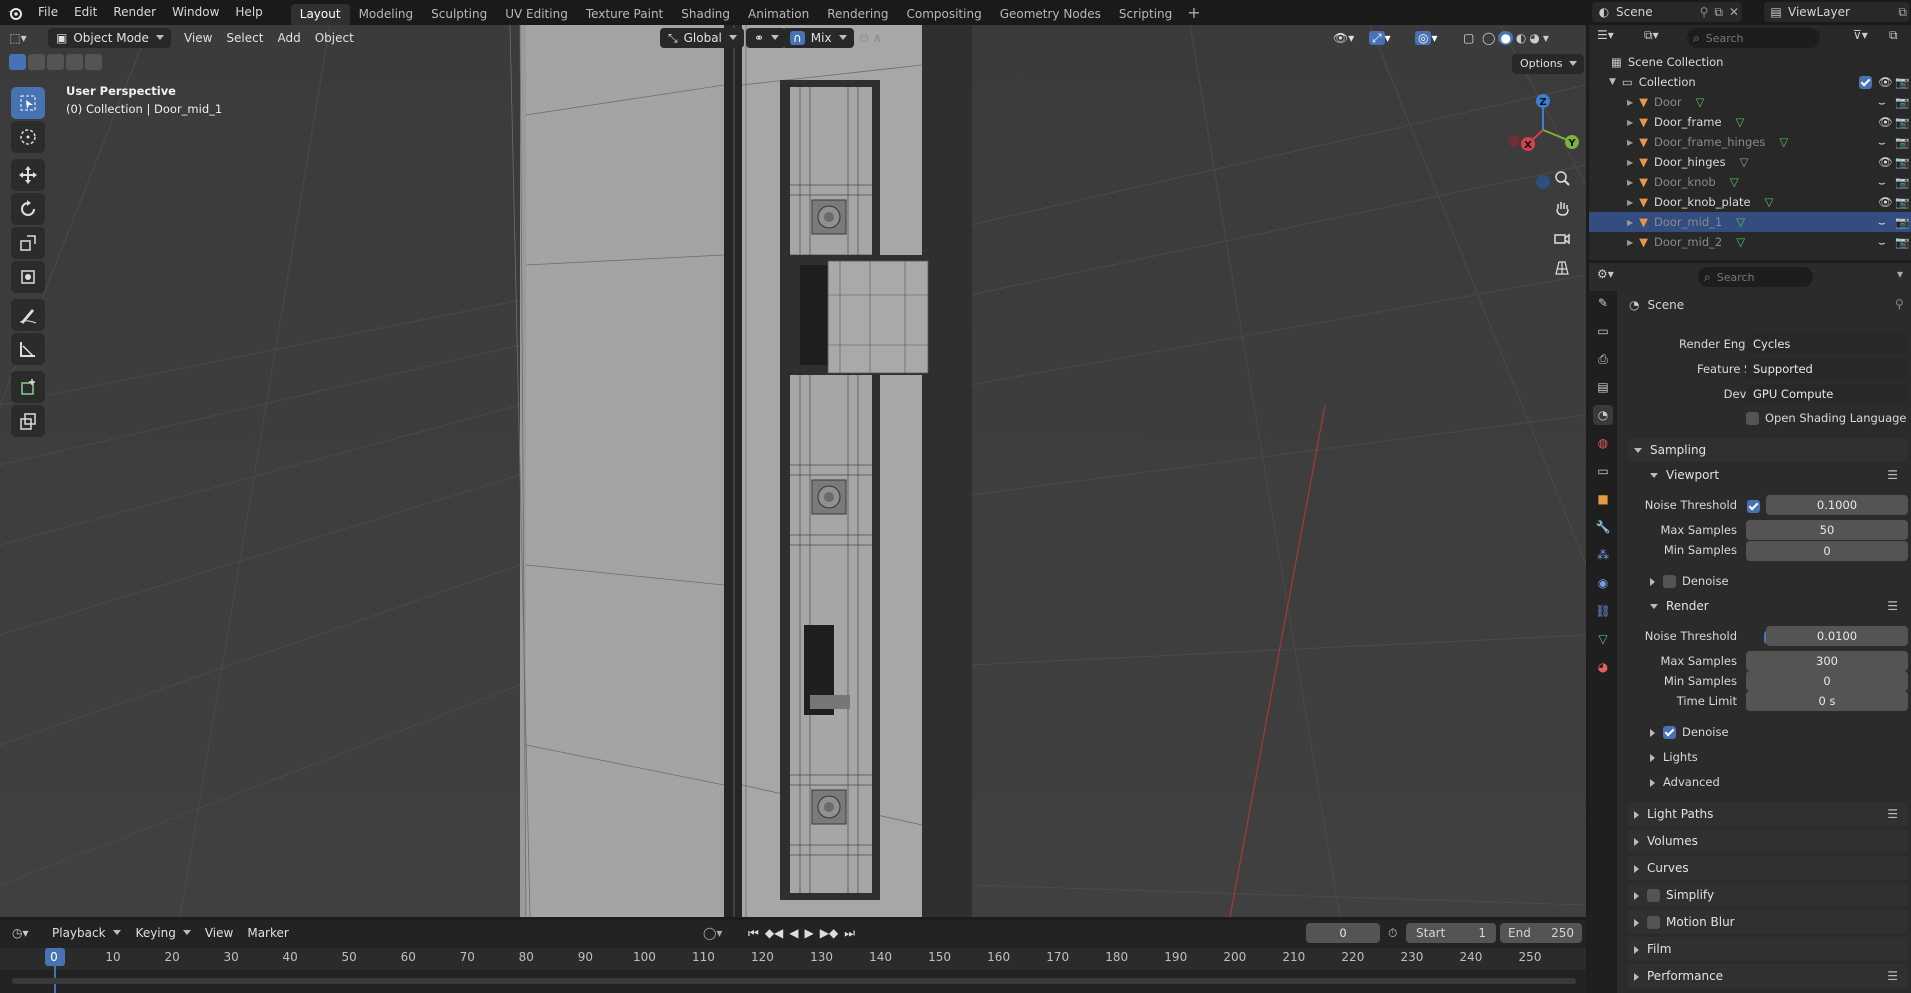 This screenshot has height=993, width=1911. What do you see at coordinates (1145, 14) in the screenshot?
I see `workspace-tab-scripting: Scripting` at bounding box center [1145, 14].